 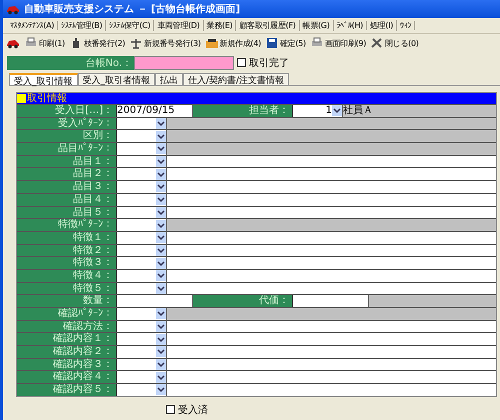 I want to click on field-label: 品目１：, so click(x=67, y=162).